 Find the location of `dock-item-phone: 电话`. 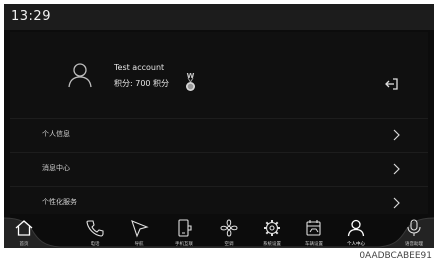

dock-item-phone: 电话 is located at coordinates (95, 232).